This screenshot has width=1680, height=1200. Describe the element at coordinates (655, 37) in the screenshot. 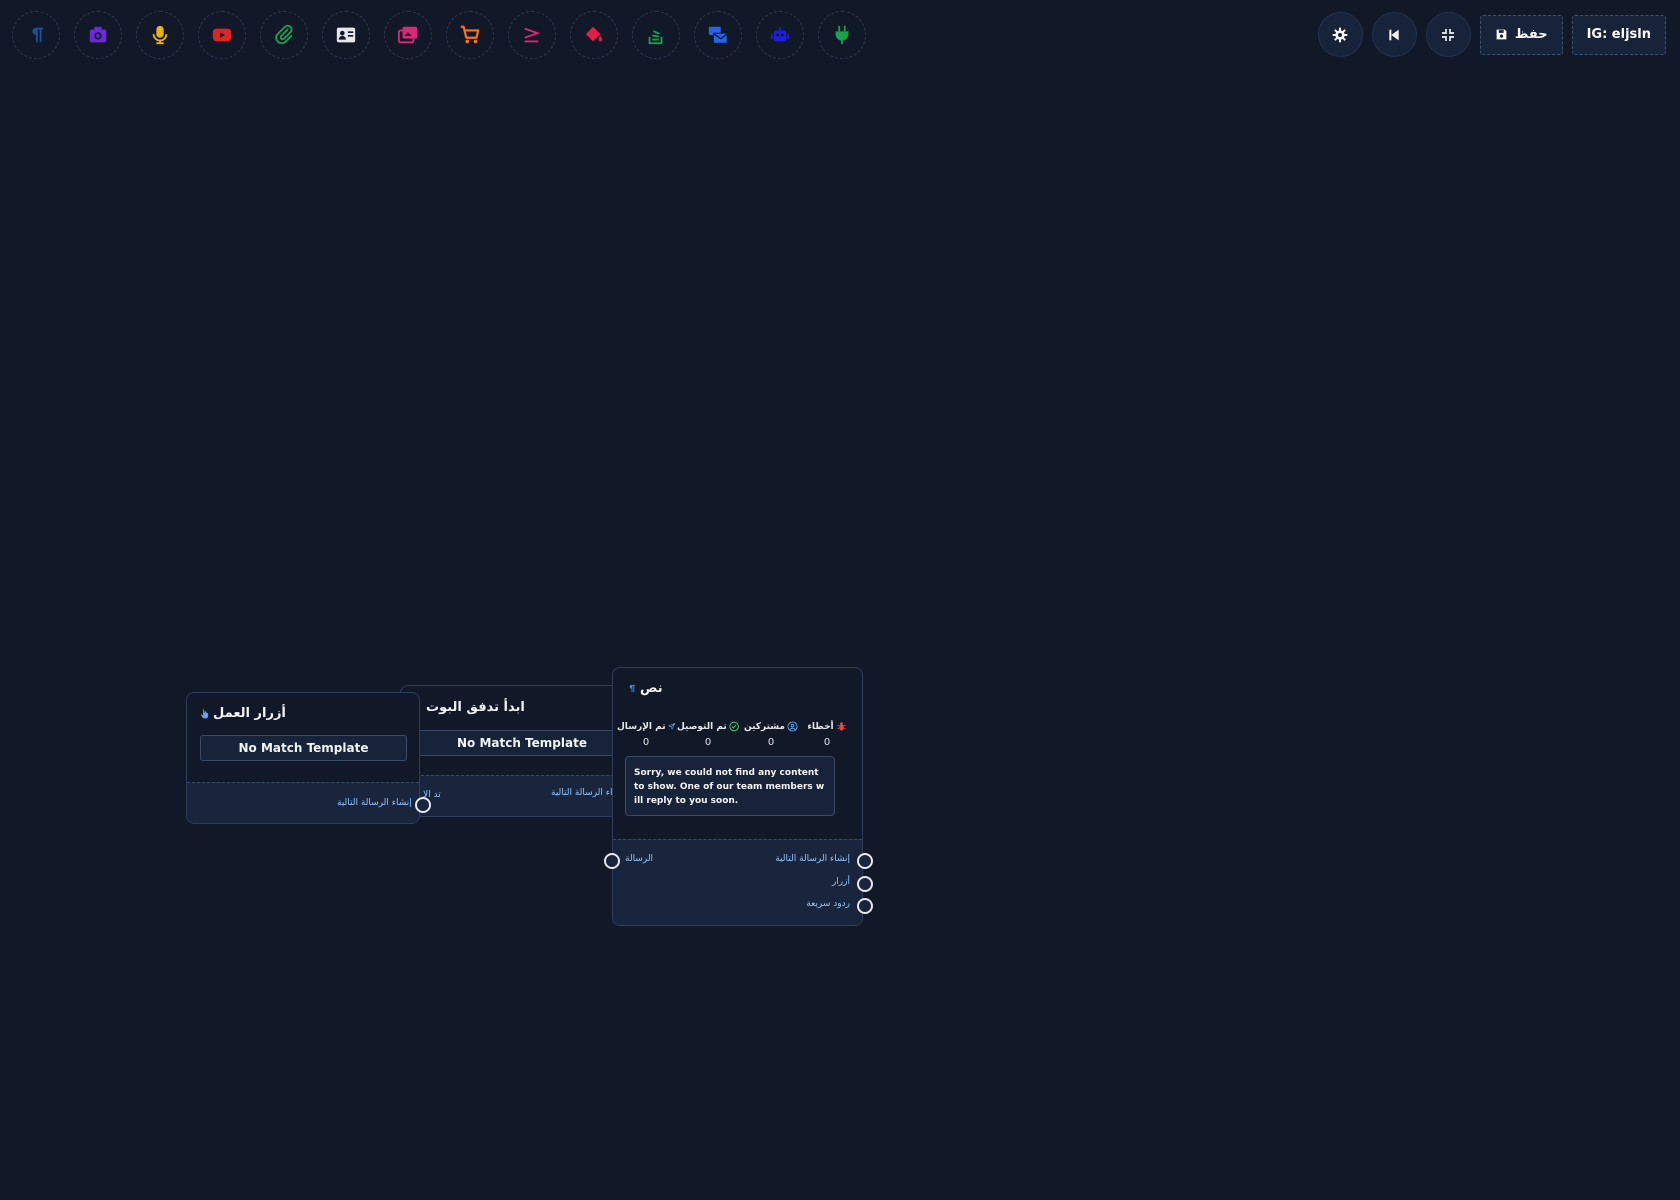

I see `stack-overflow-icon` at that location.